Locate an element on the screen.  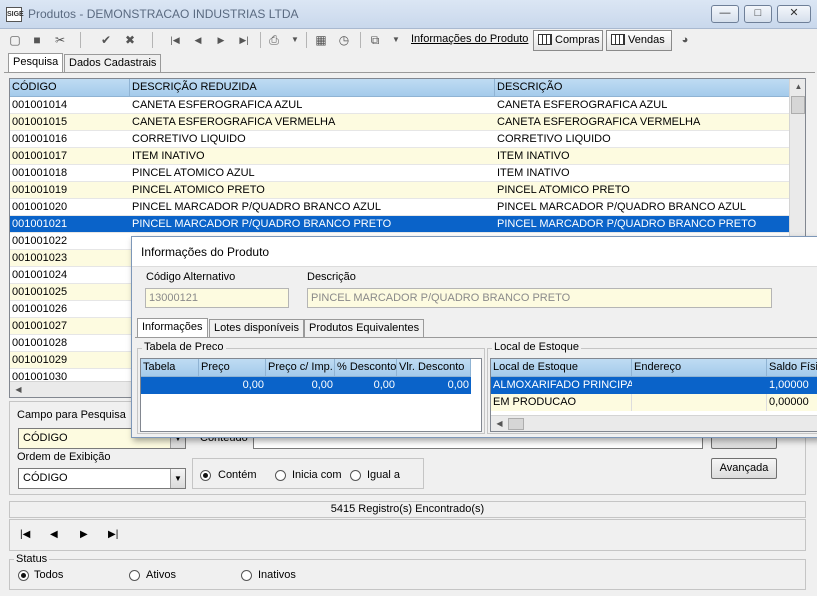
radio-todos is located at coordinates (23, 575).